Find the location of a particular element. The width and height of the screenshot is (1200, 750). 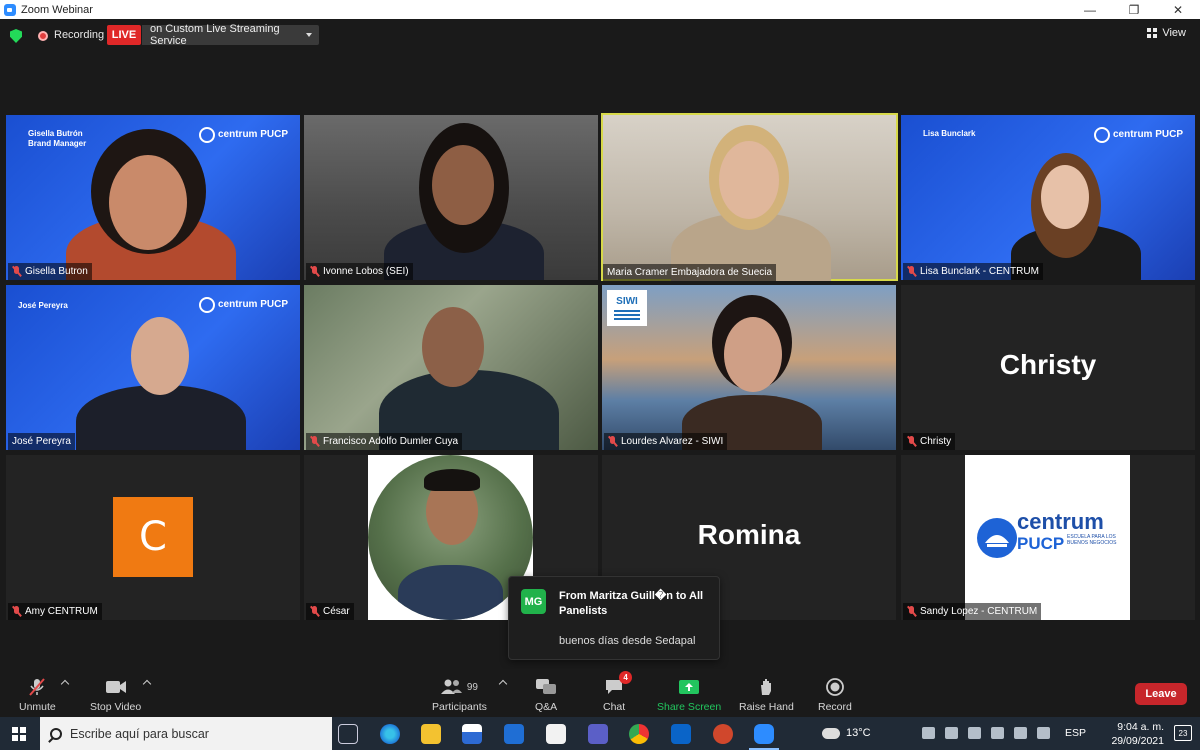

video-tile-ivonne: Ivonne Lobos (SEI) is located at coordinates (451, 197).